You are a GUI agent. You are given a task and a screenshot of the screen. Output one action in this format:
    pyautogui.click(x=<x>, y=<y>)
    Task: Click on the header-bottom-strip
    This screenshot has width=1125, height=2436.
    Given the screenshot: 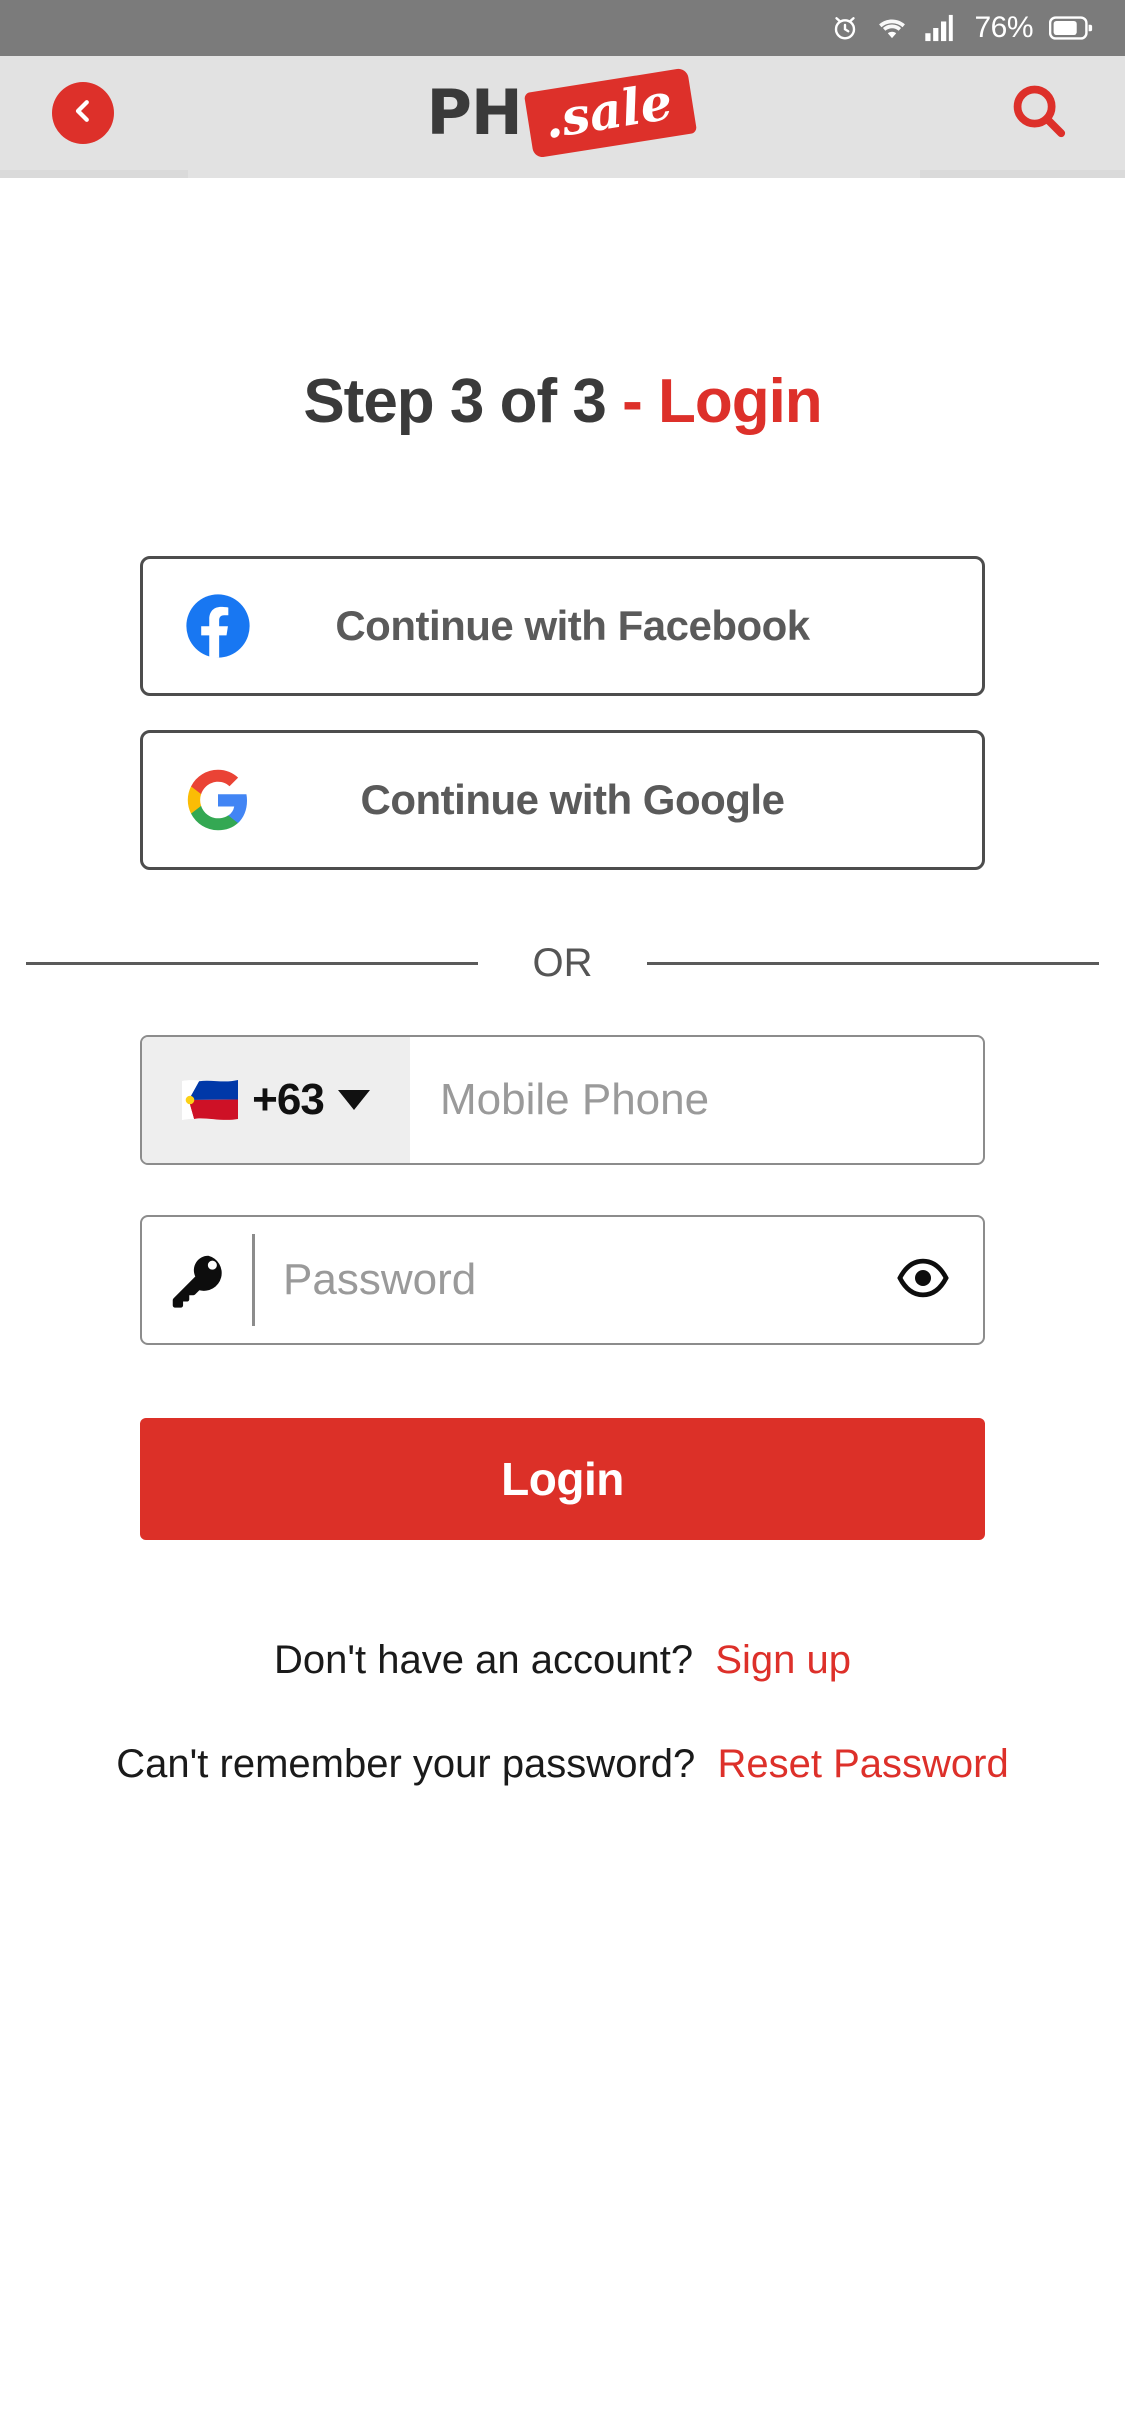 What is the action you would take?
    pyautogui.click(x=562, y=174)
    